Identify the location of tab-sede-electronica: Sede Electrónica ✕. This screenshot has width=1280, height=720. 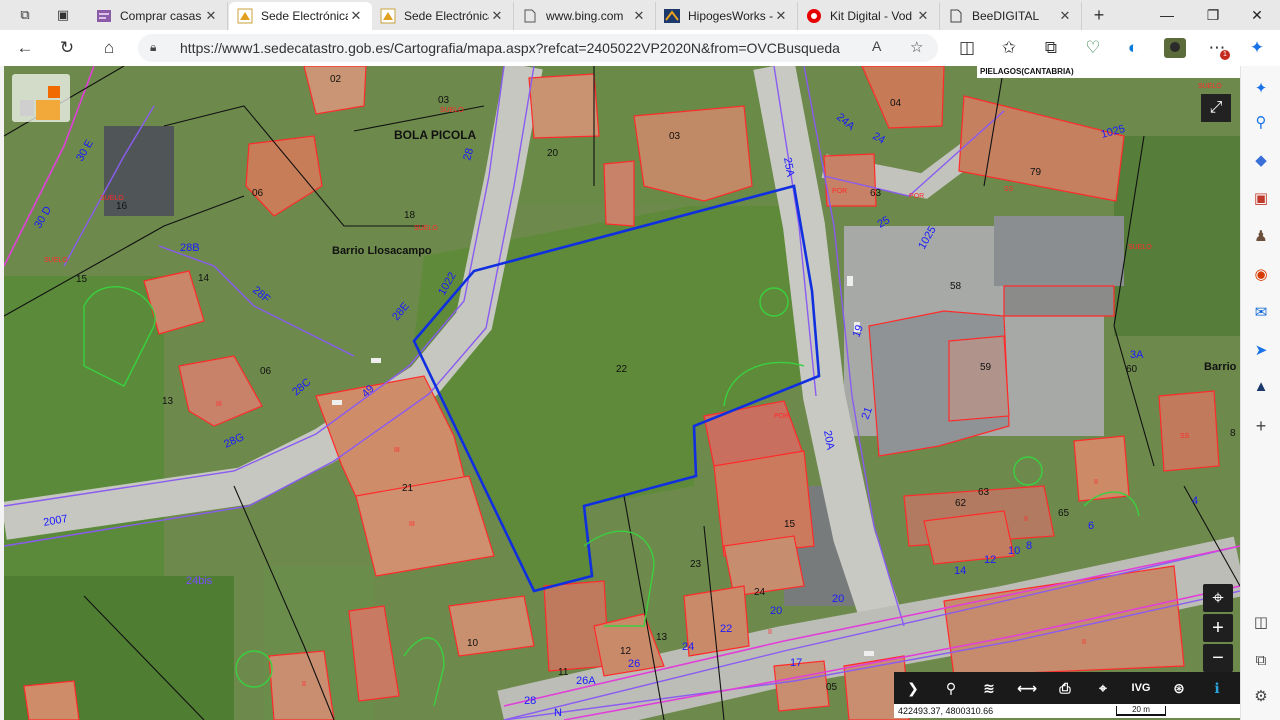
(443, 16).